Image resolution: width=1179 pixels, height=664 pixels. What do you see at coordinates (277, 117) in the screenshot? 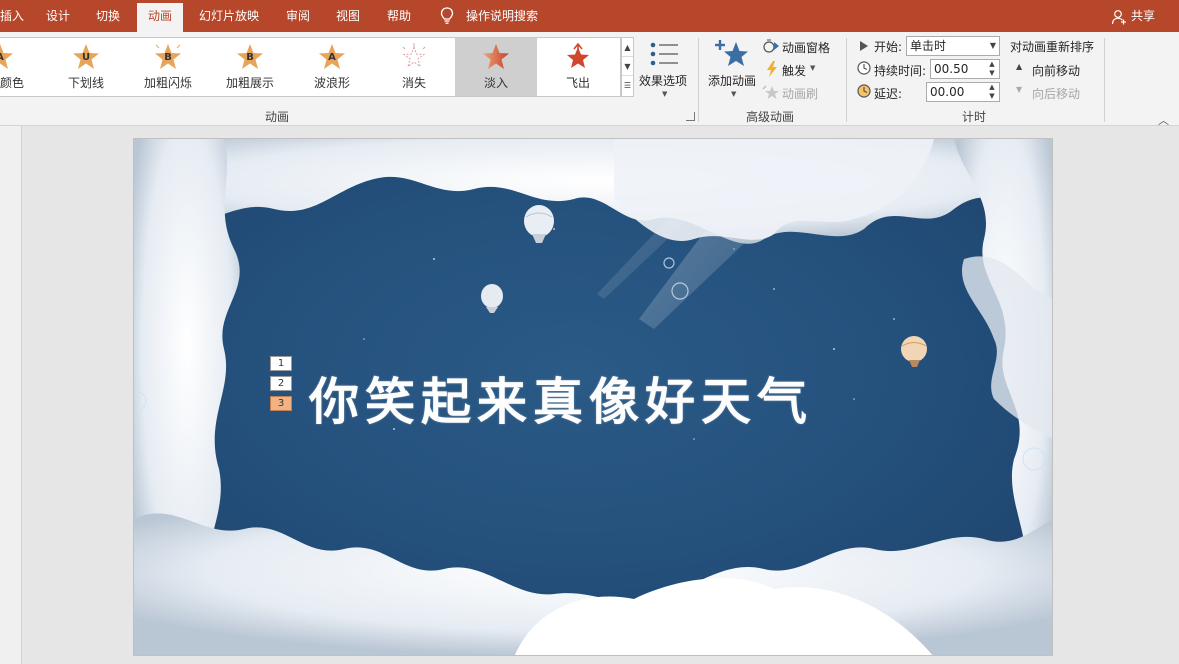
I see `group-label-animation: 动画` at bounding box center [277, 117].